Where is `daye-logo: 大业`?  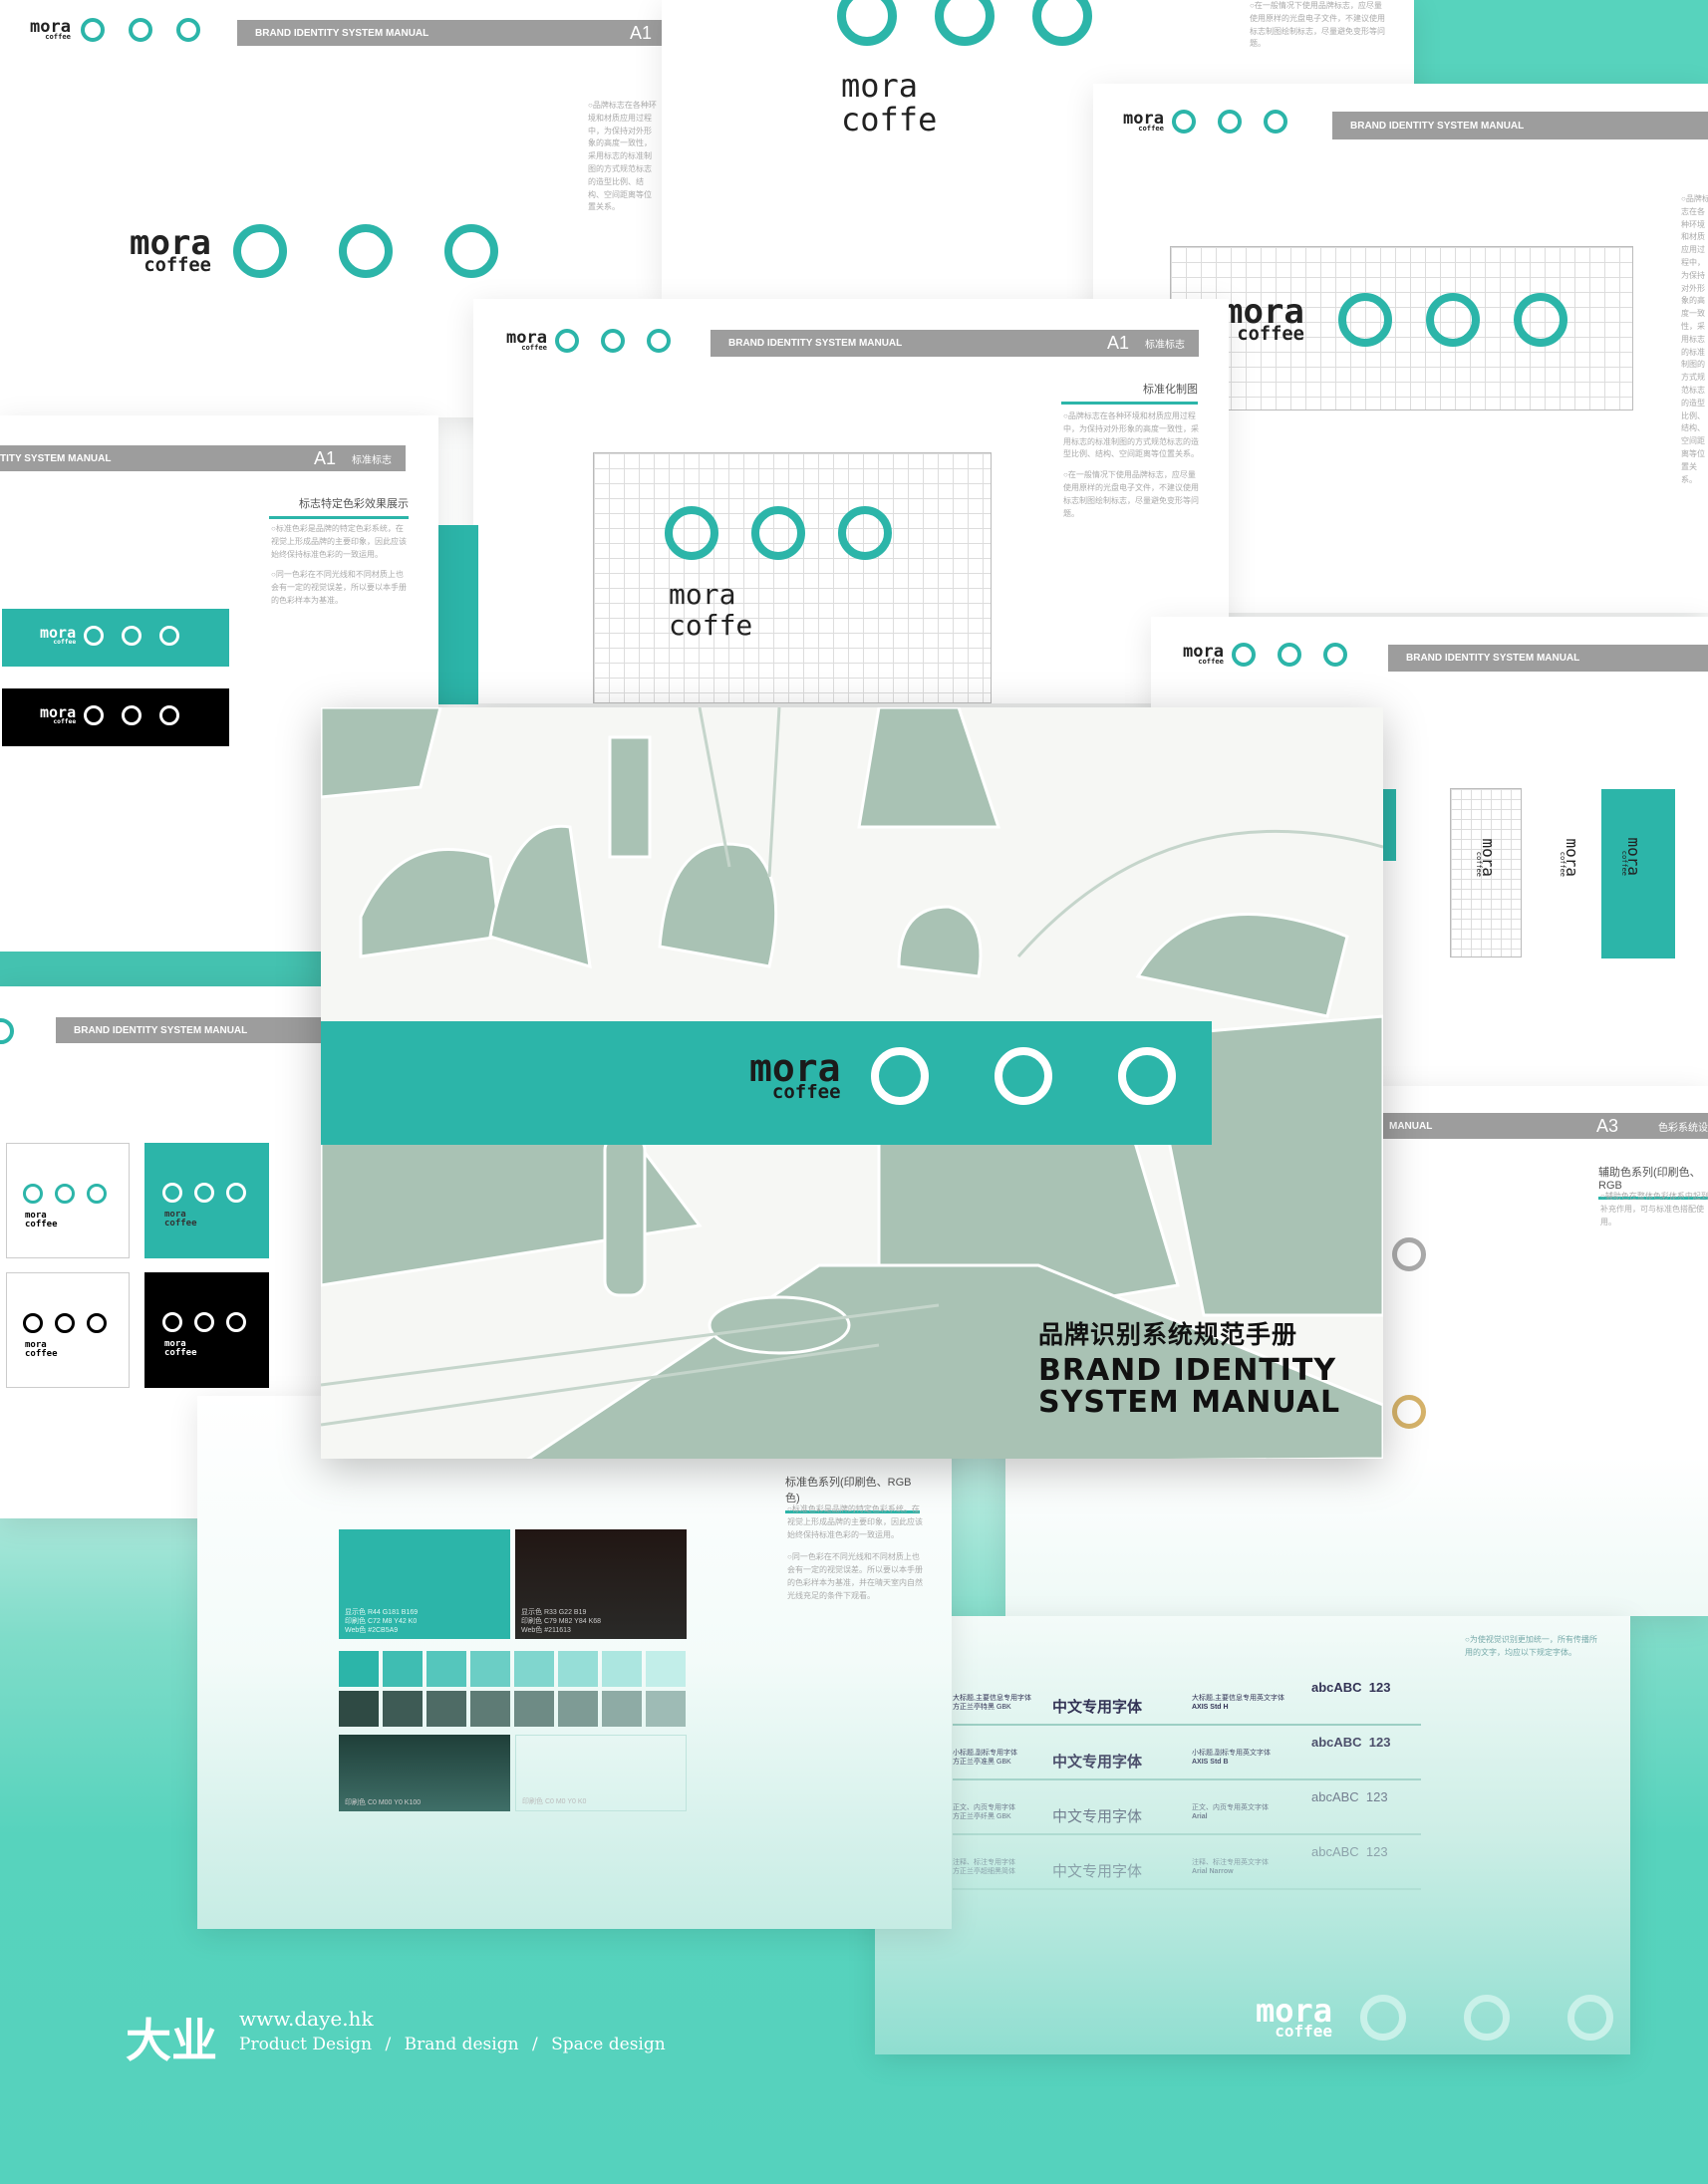 daye-logo: 大业 is located at coordinates (171, 2040).